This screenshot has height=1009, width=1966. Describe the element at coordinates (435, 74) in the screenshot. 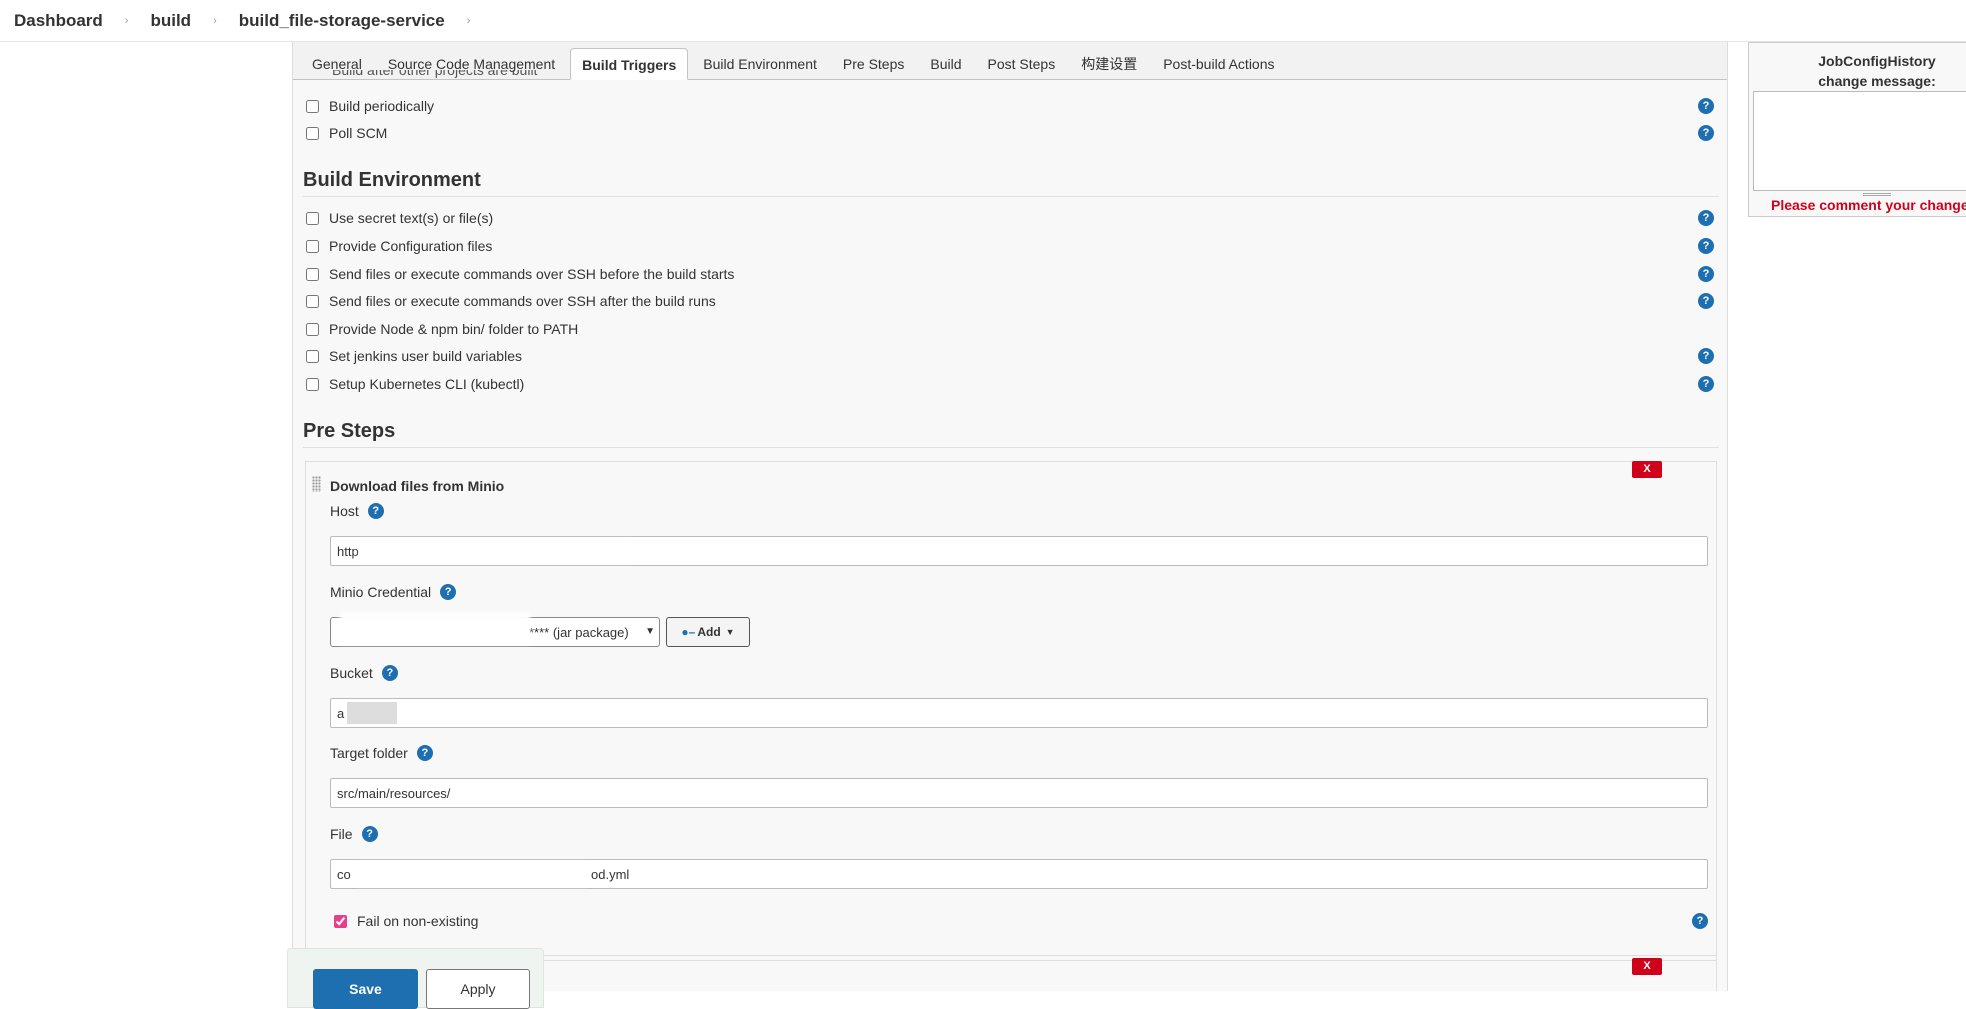

I see `trigger-label-cutoff: Build after other projects are built` at that location.